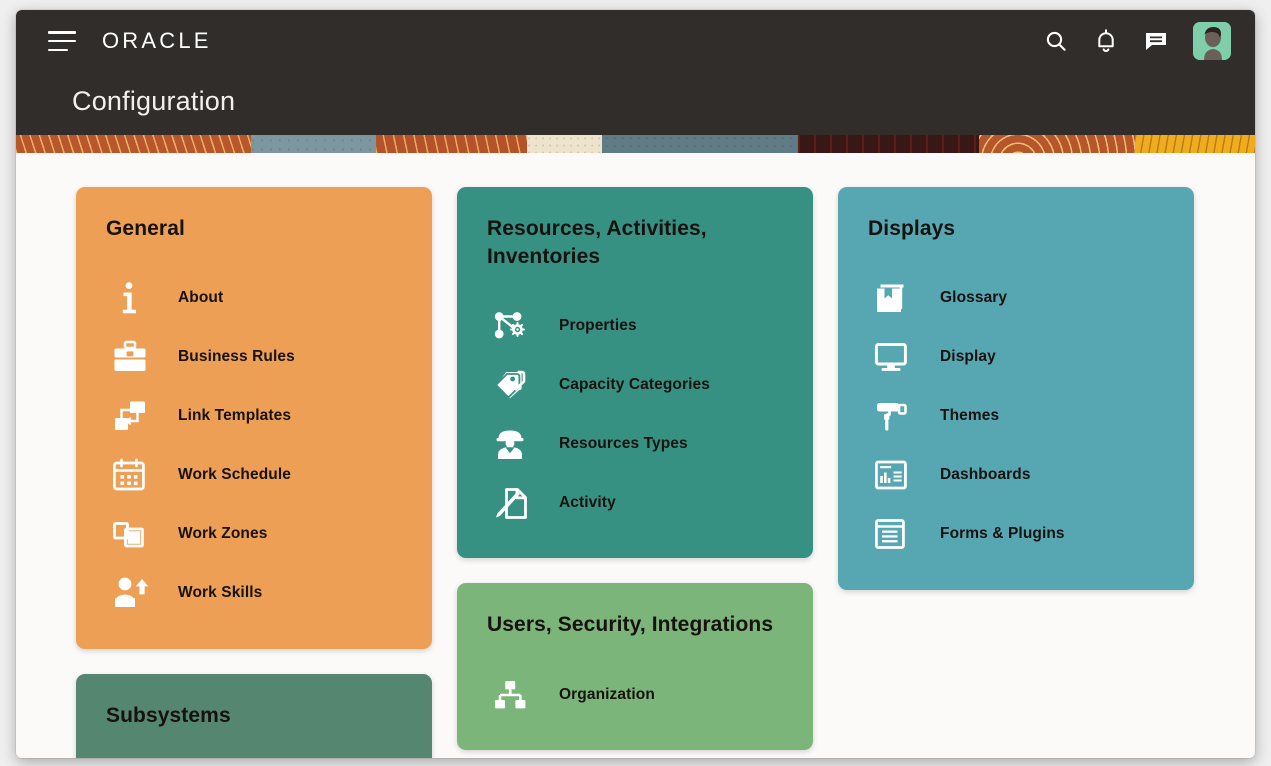 This screenshot has width=1271, height=766. I want to click on hamburger-icon, so click(62, 41).